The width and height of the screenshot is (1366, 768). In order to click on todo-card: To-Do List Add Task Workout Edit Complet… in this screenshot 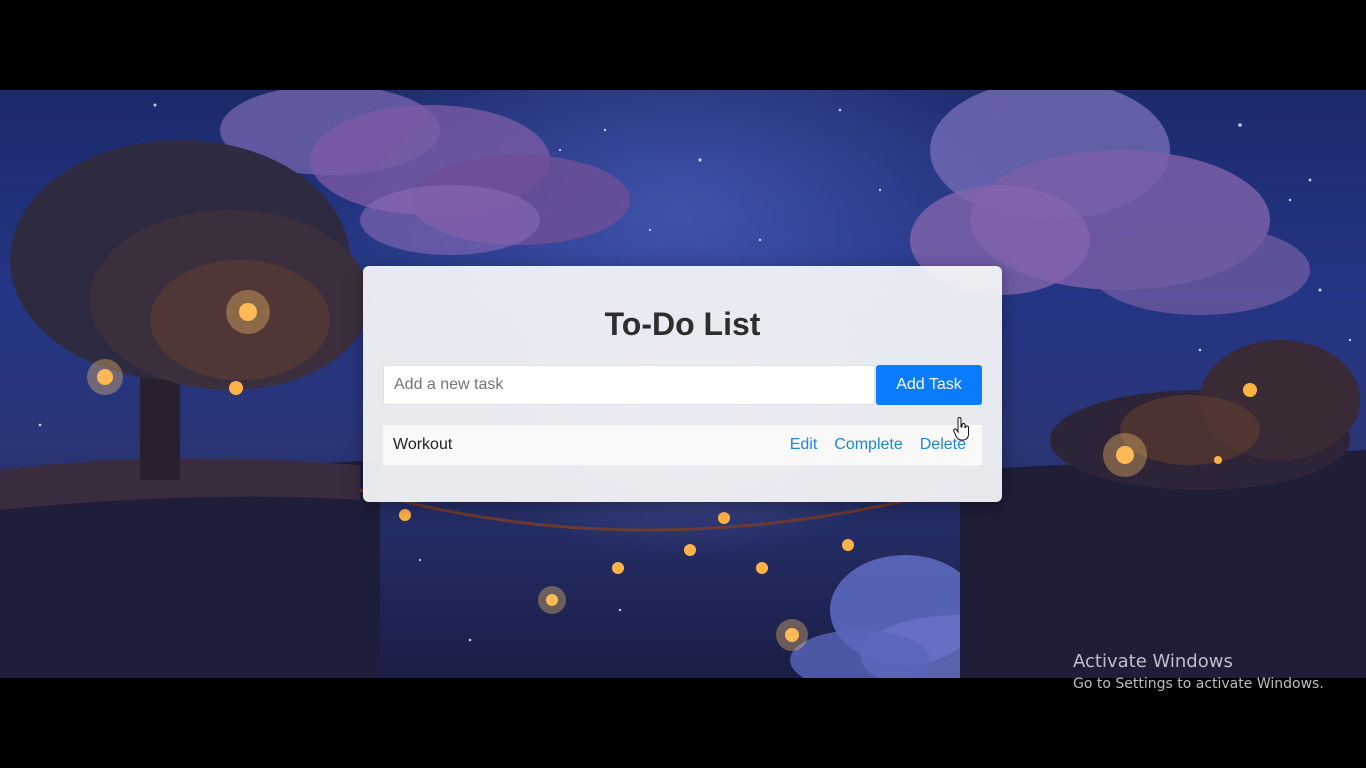, I will do `click(682, 384)`.